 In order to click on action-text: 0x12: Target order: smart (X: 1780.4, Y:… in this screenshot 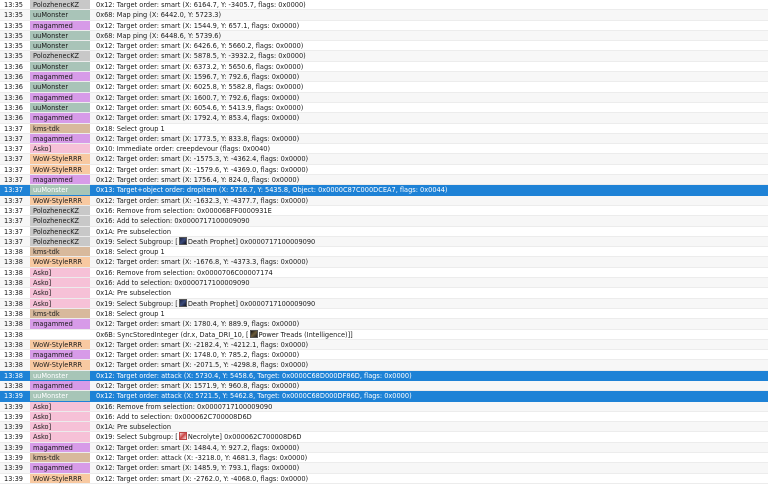, I will do `click(198, 324)`.